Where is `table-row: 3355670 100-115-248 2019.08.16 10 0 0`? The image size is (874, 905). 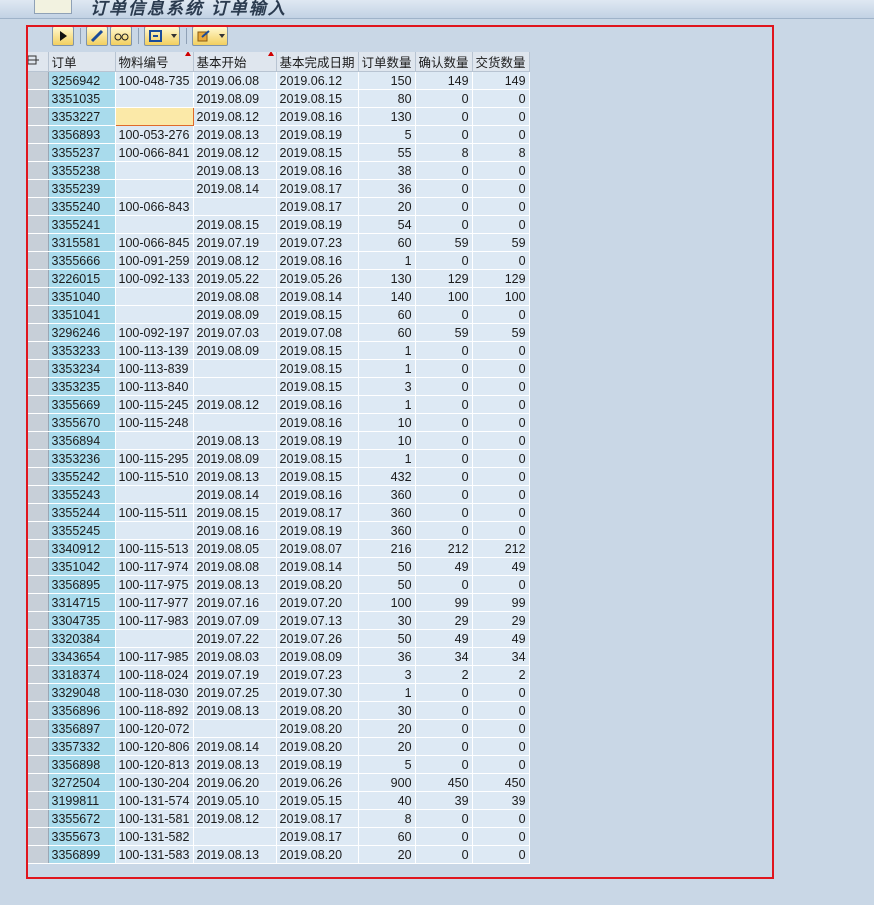 table-row: 3355670 100-115-248 2019.08.16 10 0 0 is located at coordinates (278, 422).